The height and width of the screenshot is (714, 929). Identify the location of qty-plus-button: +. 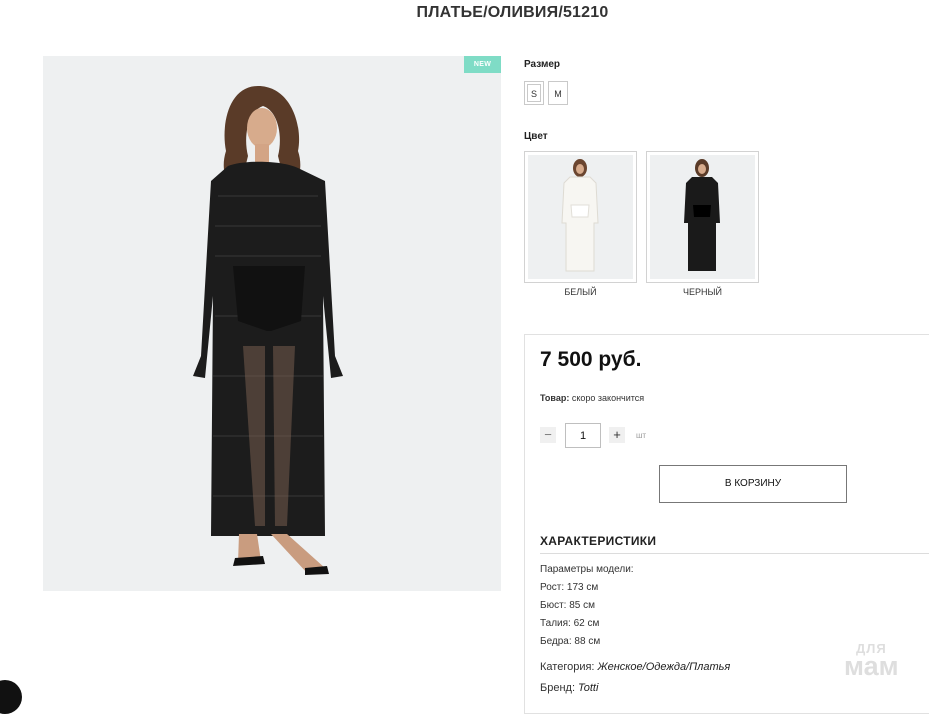
(617, 435).